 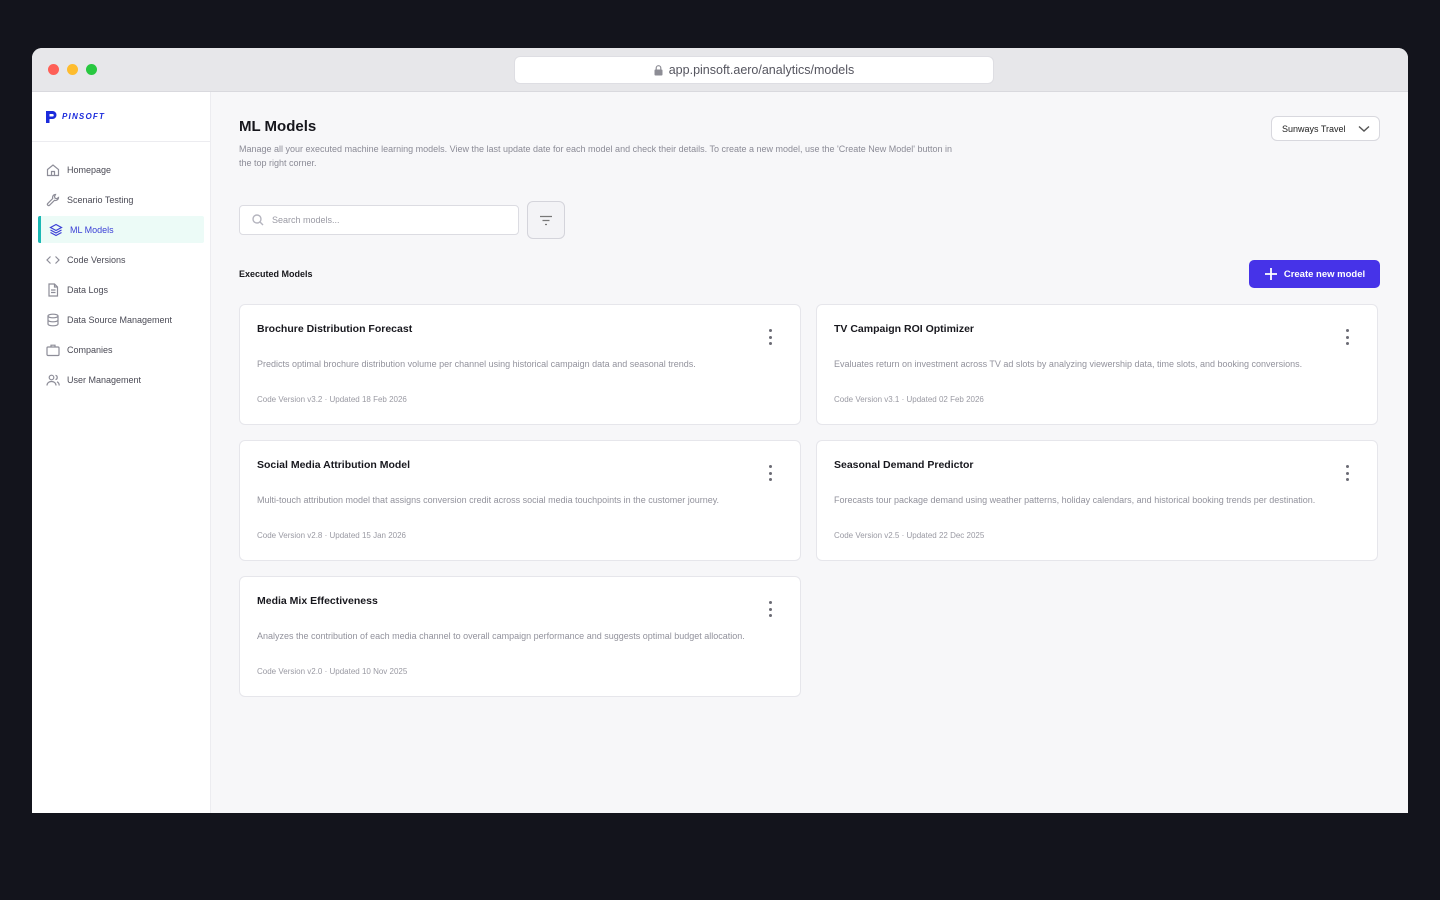 I want to click on address-bar: app.pinsoft.aero/analytics/models, so click(x=754, y=70).